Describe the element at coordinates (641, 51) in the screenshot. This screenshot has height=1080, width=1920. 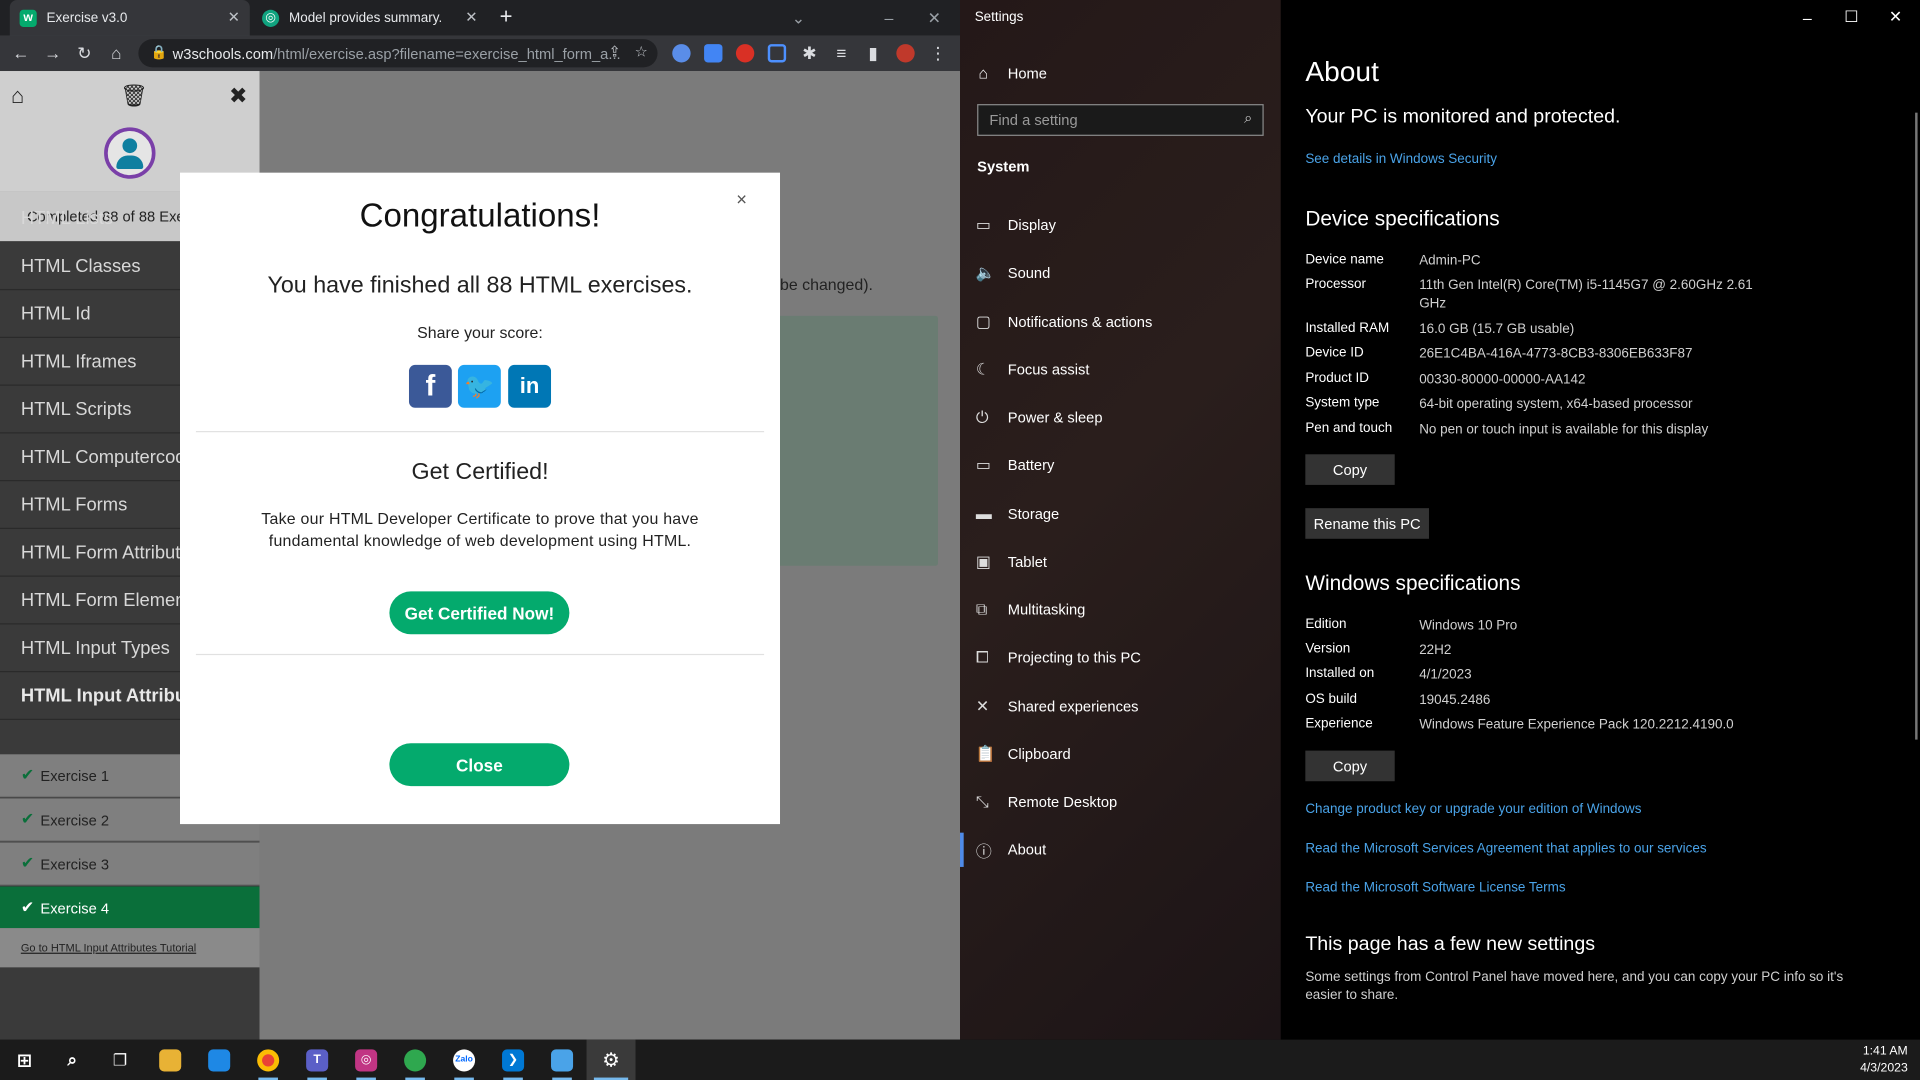
I see `bookmark-star-icon: ☆` at that location.